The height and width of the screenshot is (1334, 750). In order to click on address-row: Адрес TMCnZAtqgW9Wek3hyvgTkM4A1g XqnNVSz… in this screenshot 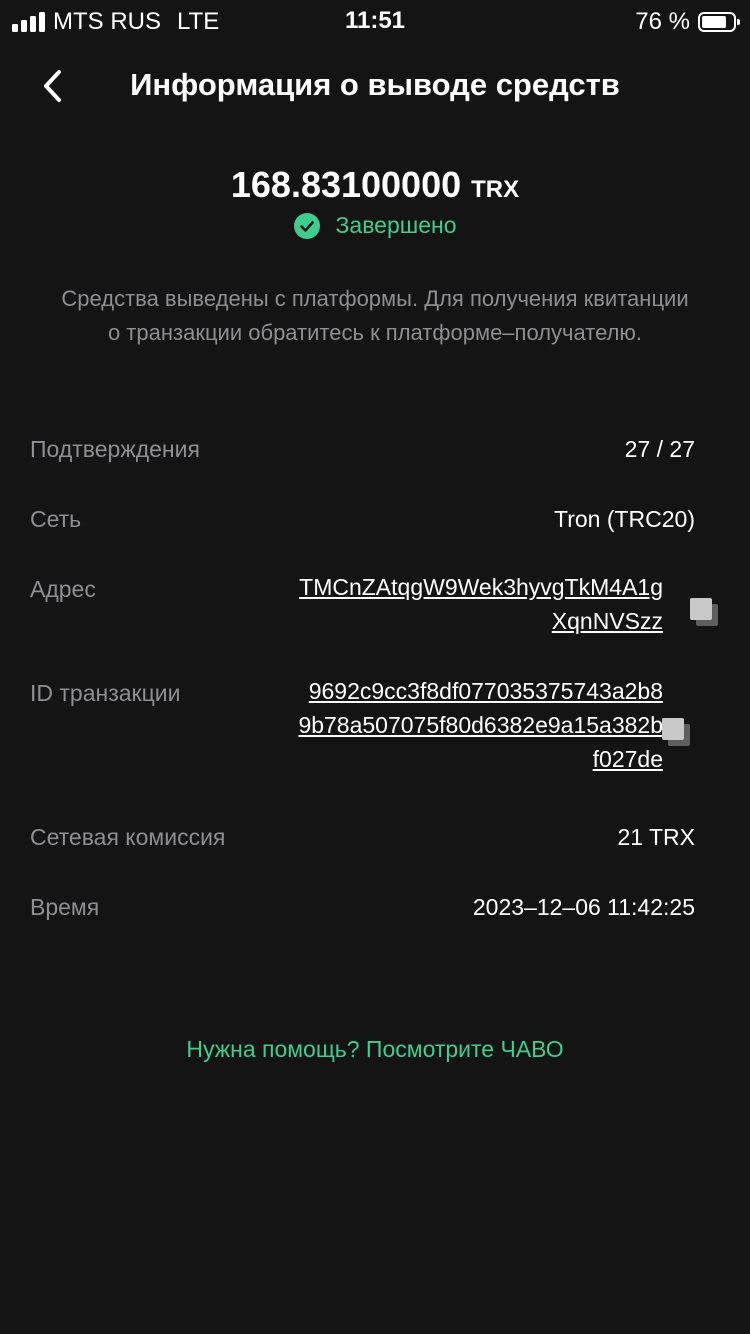, I will do `click(375, 611)`.